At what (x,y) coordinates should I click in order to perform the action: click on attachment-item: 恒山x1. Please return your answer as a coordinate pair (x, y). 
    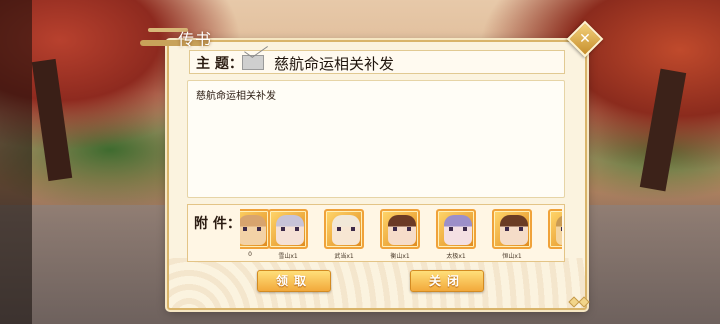
    Looking at the image, I should click on (512, 235).